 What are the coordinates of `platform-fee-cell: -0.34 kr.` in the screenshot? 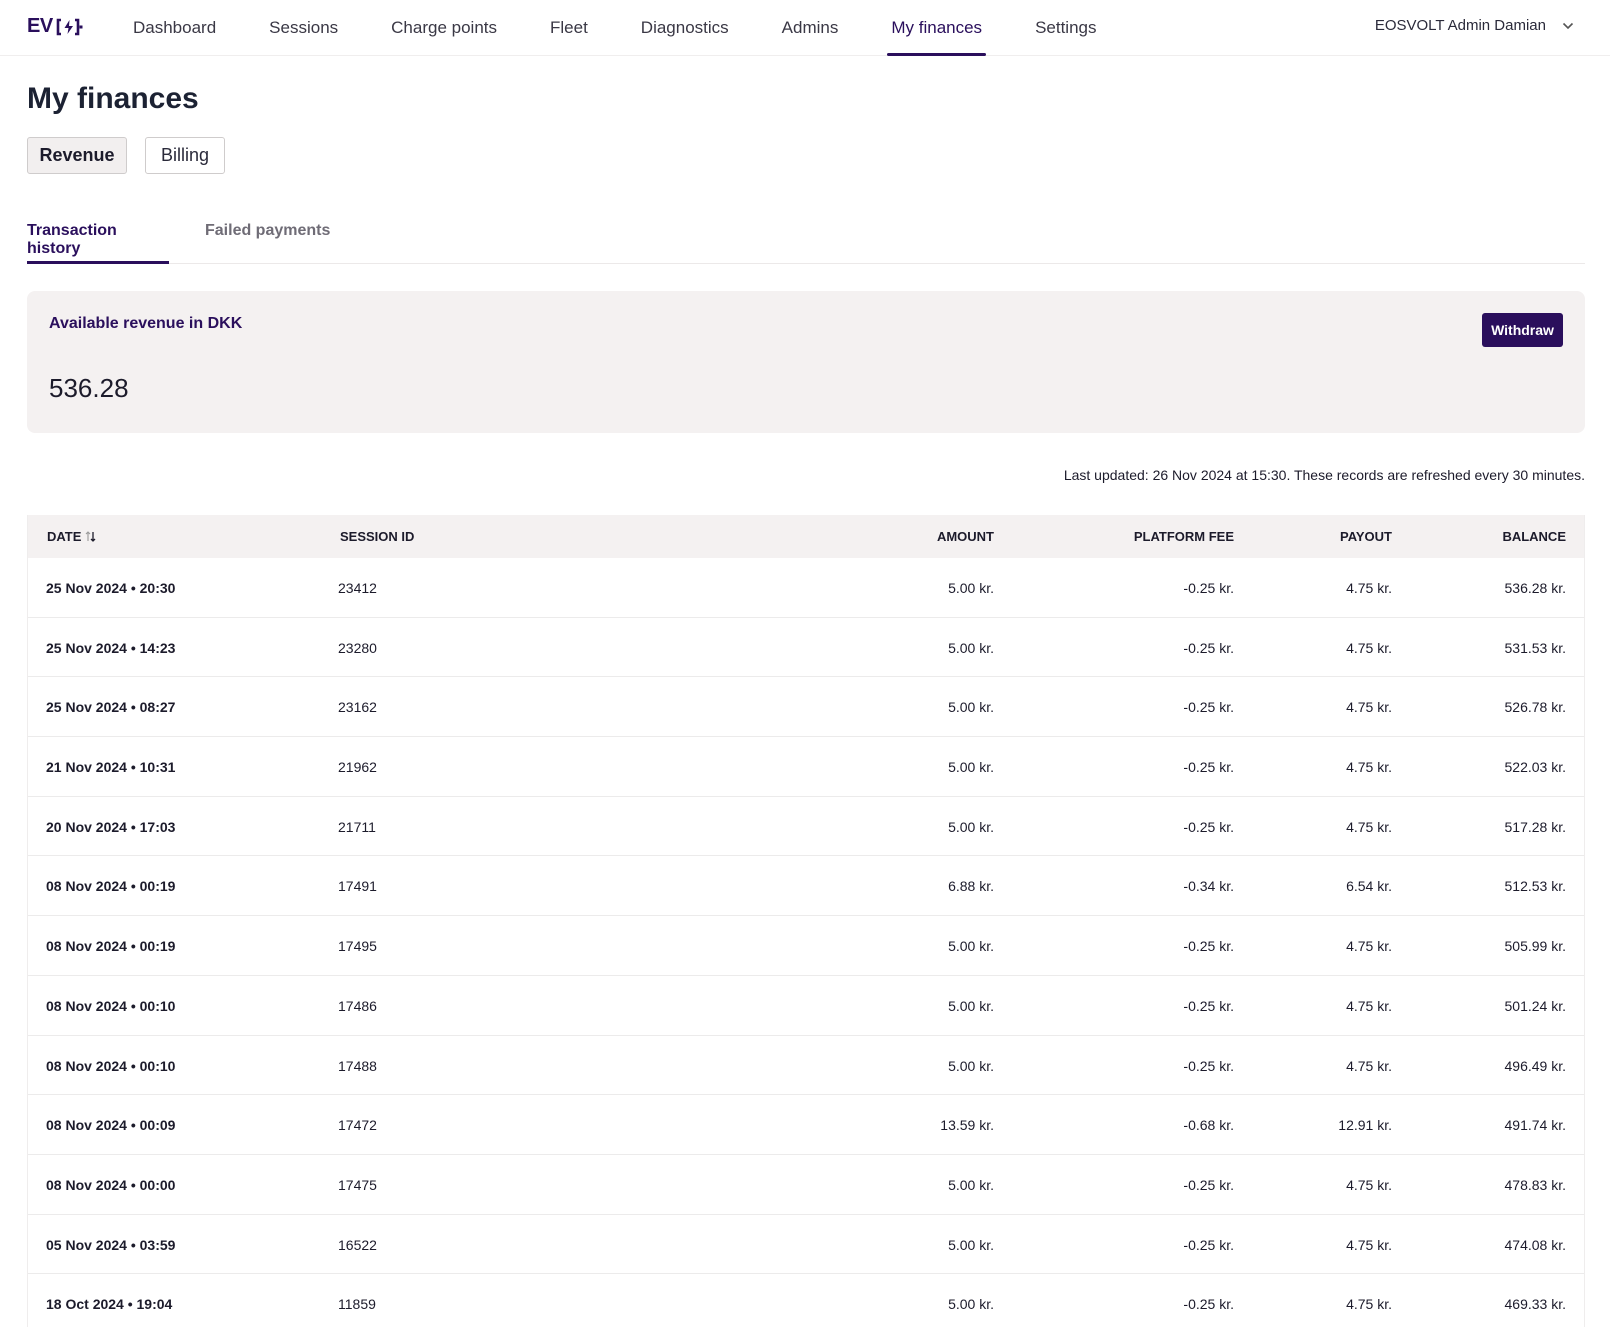 It's located at (1208, 886).